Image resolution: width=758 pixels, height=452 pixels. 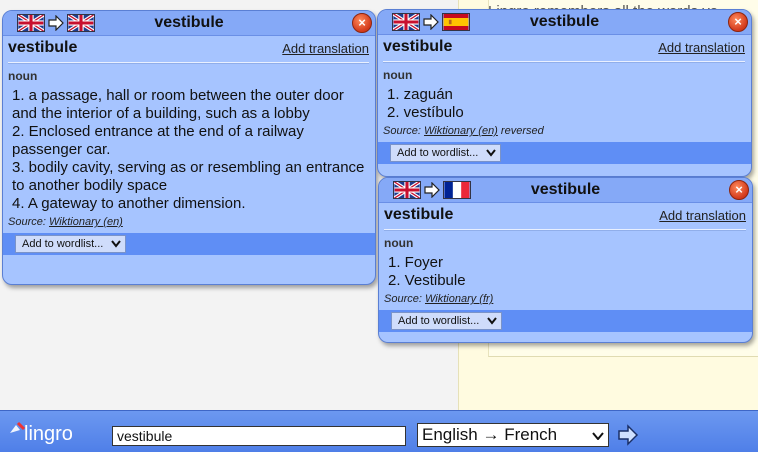 I want to click on go-arrow-icon, so click(x=628, y=435).